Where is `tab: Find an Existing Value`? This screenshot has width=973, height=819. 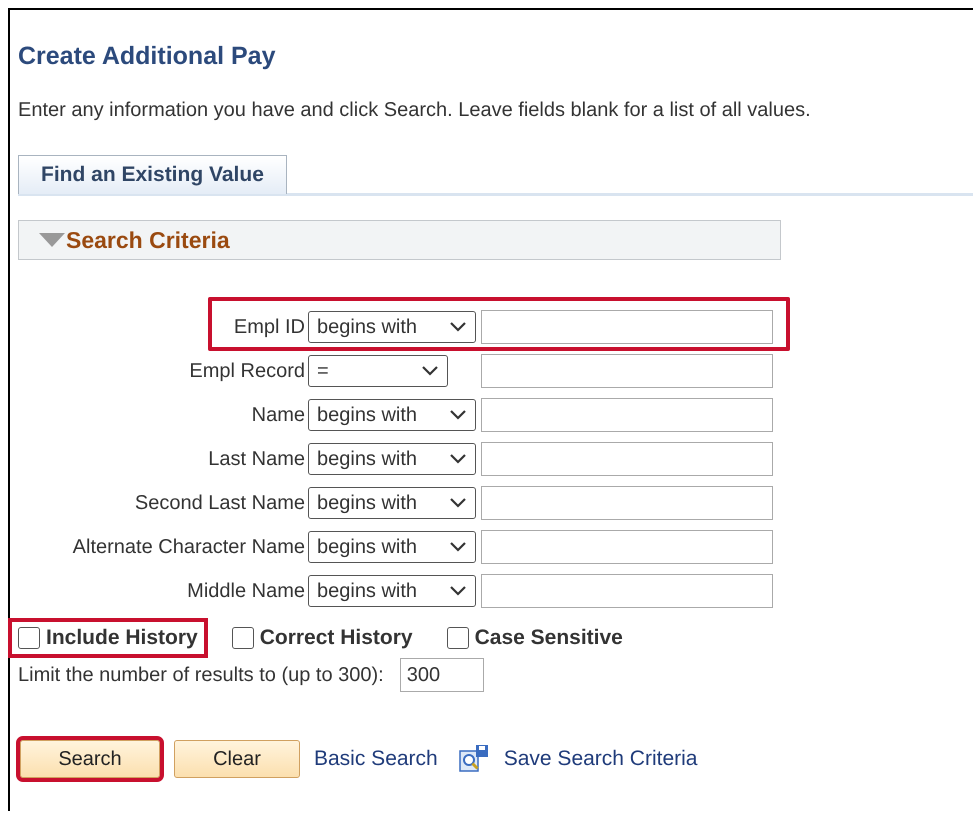 tab: Find an Existing Value is located at coordinates (152, 174).